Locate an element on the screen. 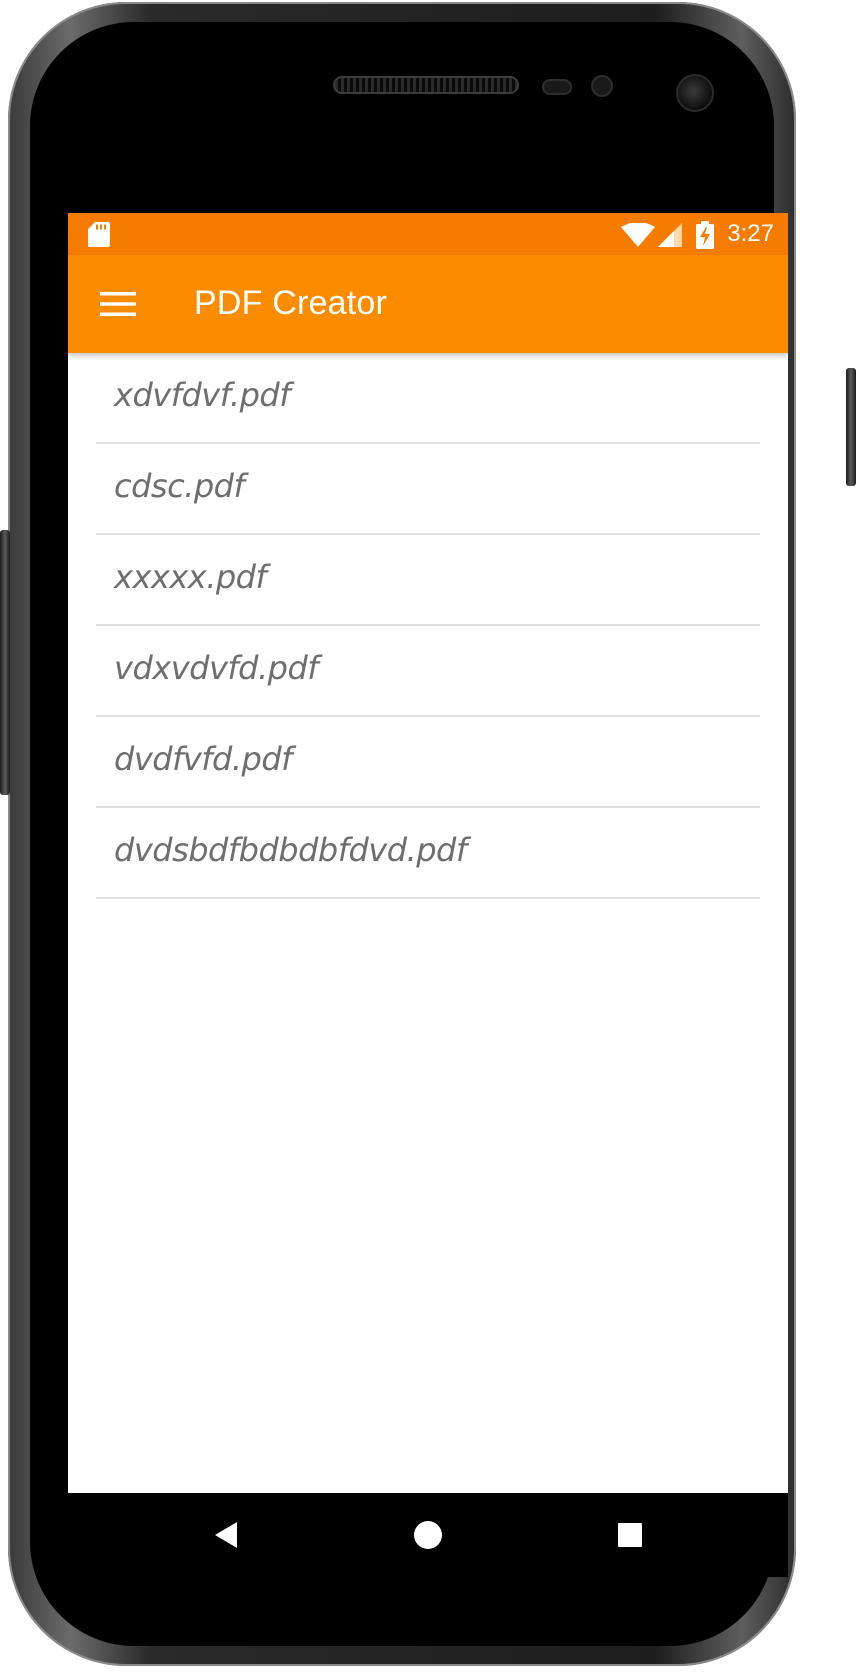 This screenshot has height=1676, width=856. back-icon is located at coordinates (226, 1535).